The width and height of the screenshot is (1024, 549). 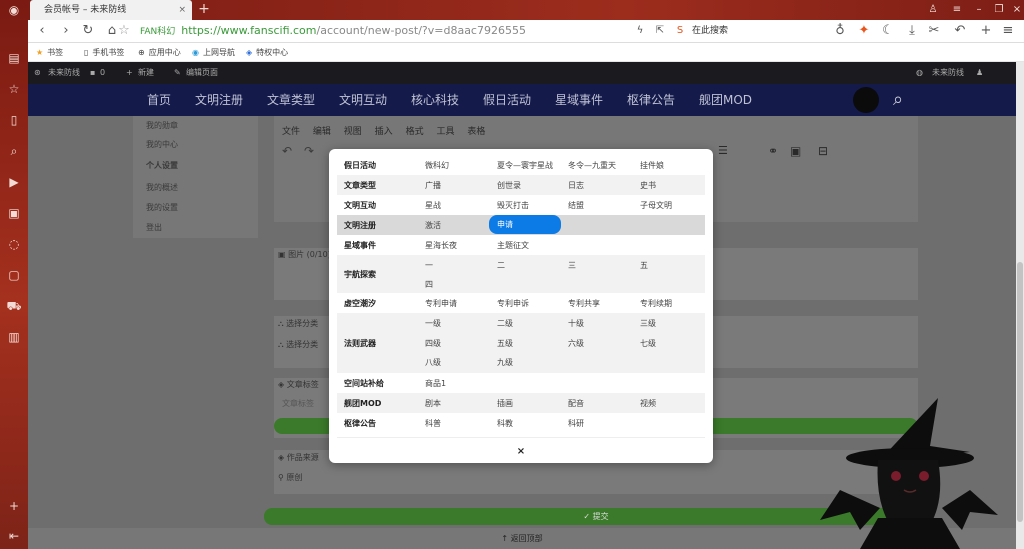 I want to click on nav-item: 枢律公告, so click(x=651, y=100).